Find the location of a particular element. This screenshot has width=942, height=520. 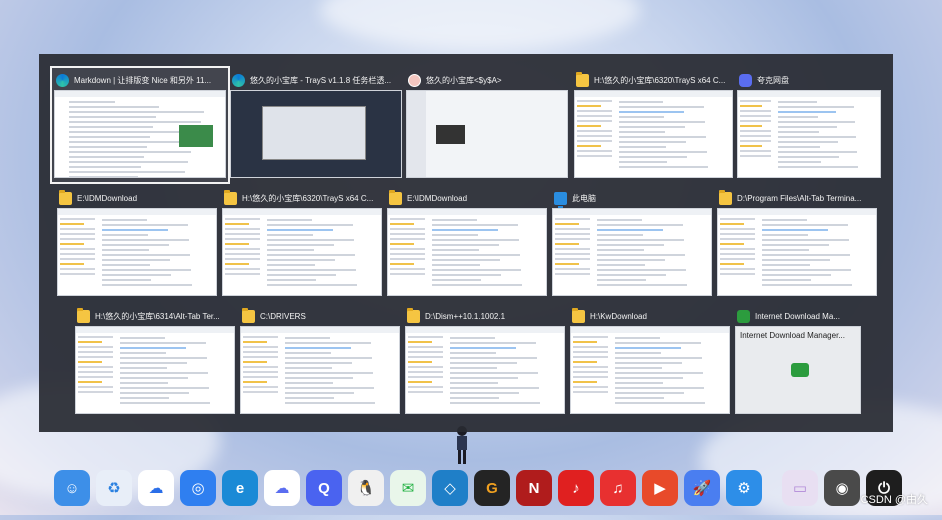

window-tile: C:\DRIVERS is located at coordinates (320, 361).